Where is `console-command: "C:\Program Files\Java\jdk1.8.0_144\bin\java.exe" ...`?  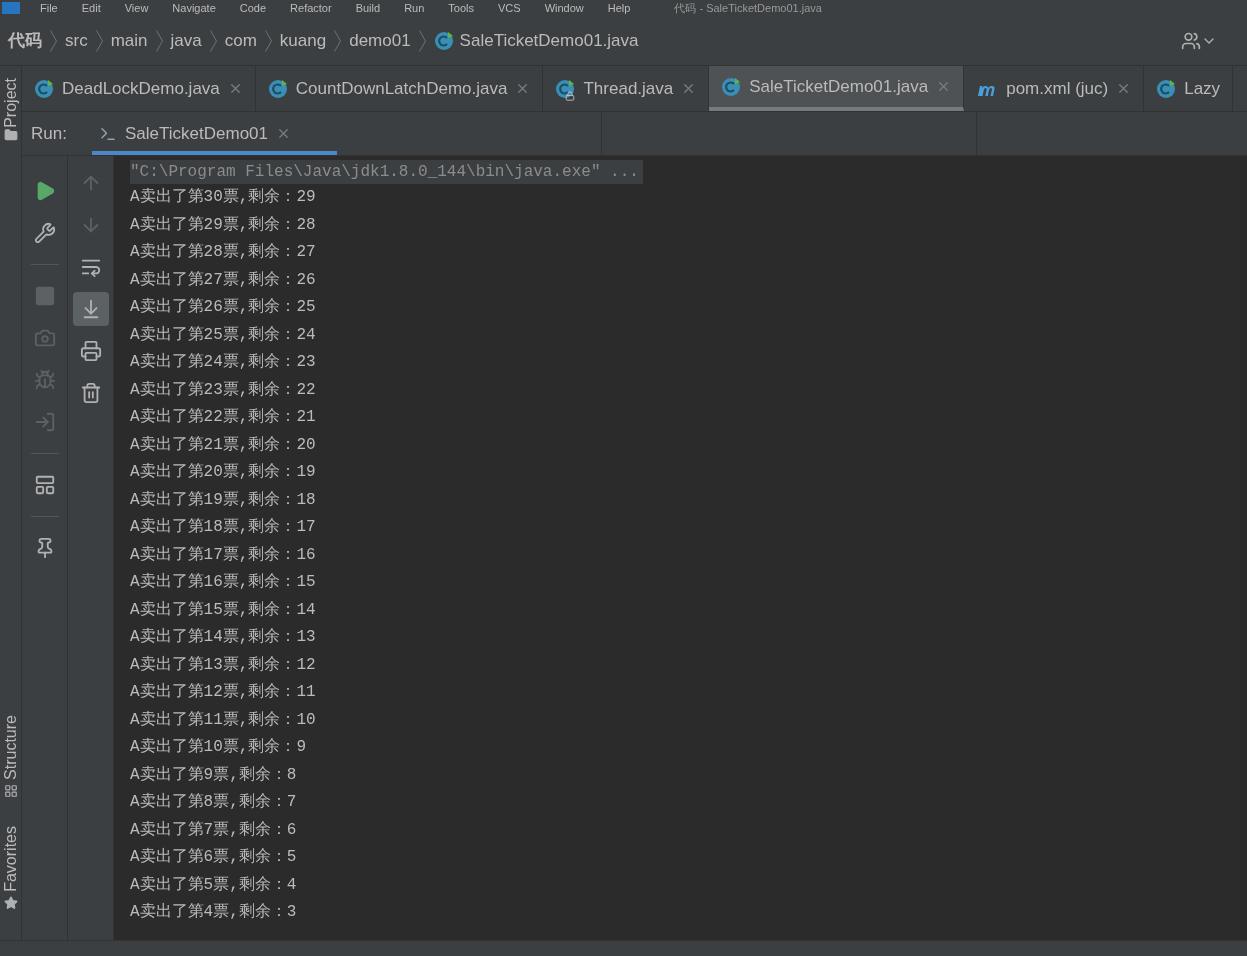 console-command: "C:\Program Files\Java\jdk1.8.0_144\bin\java.exe" ... is located at coordinates (386, 172).